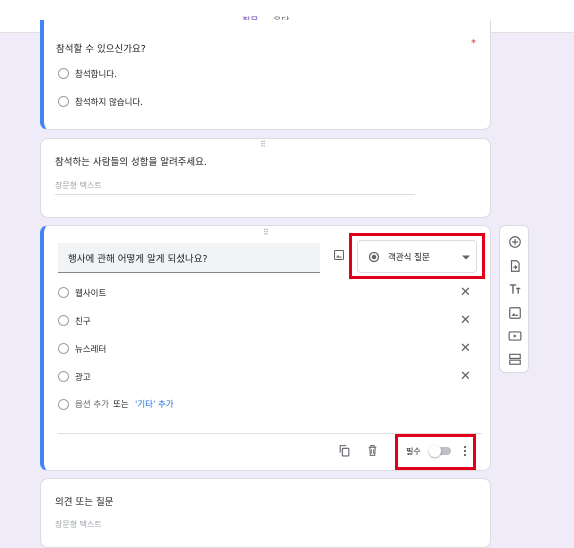 The image size is (574, 548). I want to click on section-icon, so click(515, 359).